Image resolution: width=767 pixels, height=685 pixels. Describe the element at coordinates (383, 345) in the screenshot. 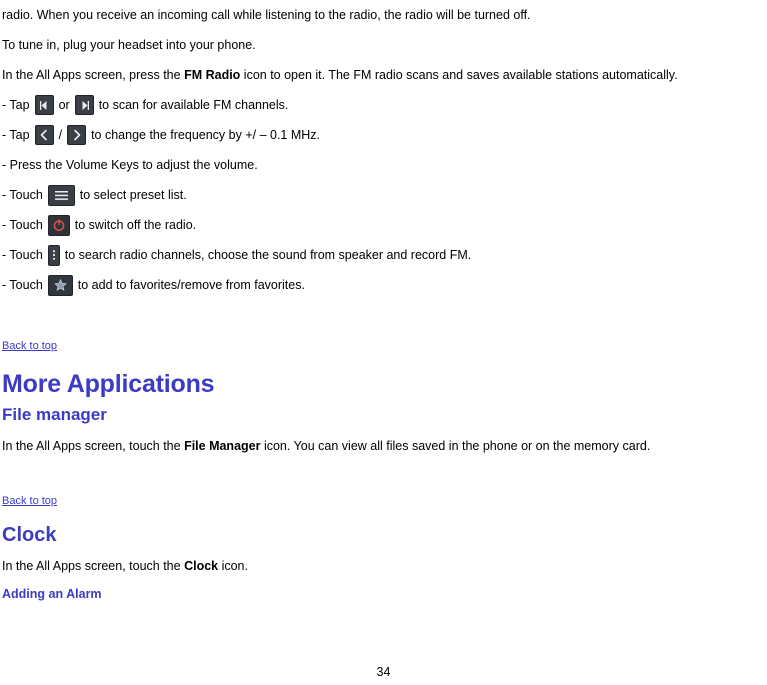

I see `back-to-top-row-1: Back to top` at that location.